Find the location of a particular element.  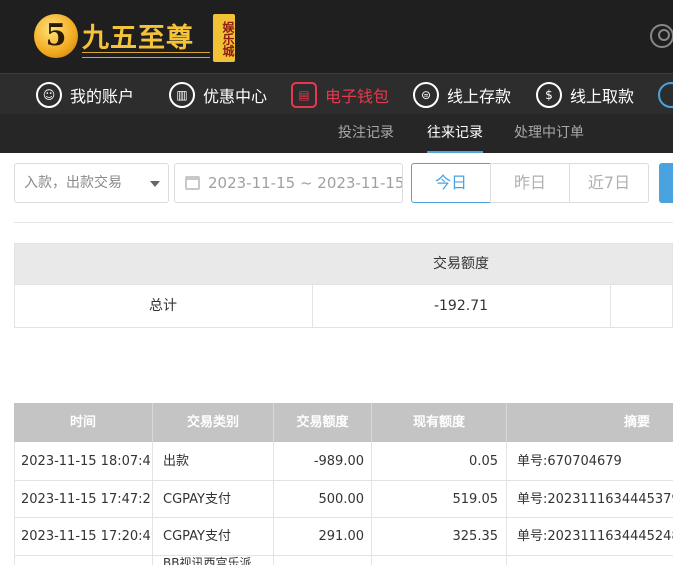

nav-ewallet: ▤ 电子钱包 is located at coordinates (340, 94).